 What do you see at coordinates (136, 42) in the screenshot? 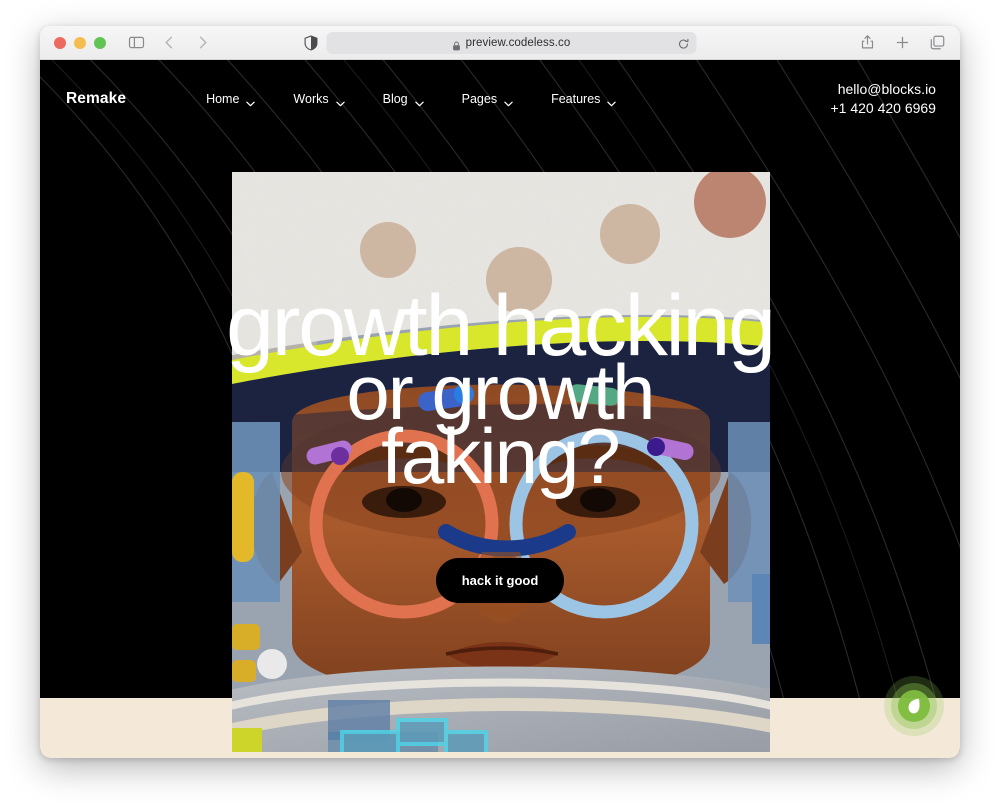
I see `sidebar-icon` at bounding box center [136, 42].